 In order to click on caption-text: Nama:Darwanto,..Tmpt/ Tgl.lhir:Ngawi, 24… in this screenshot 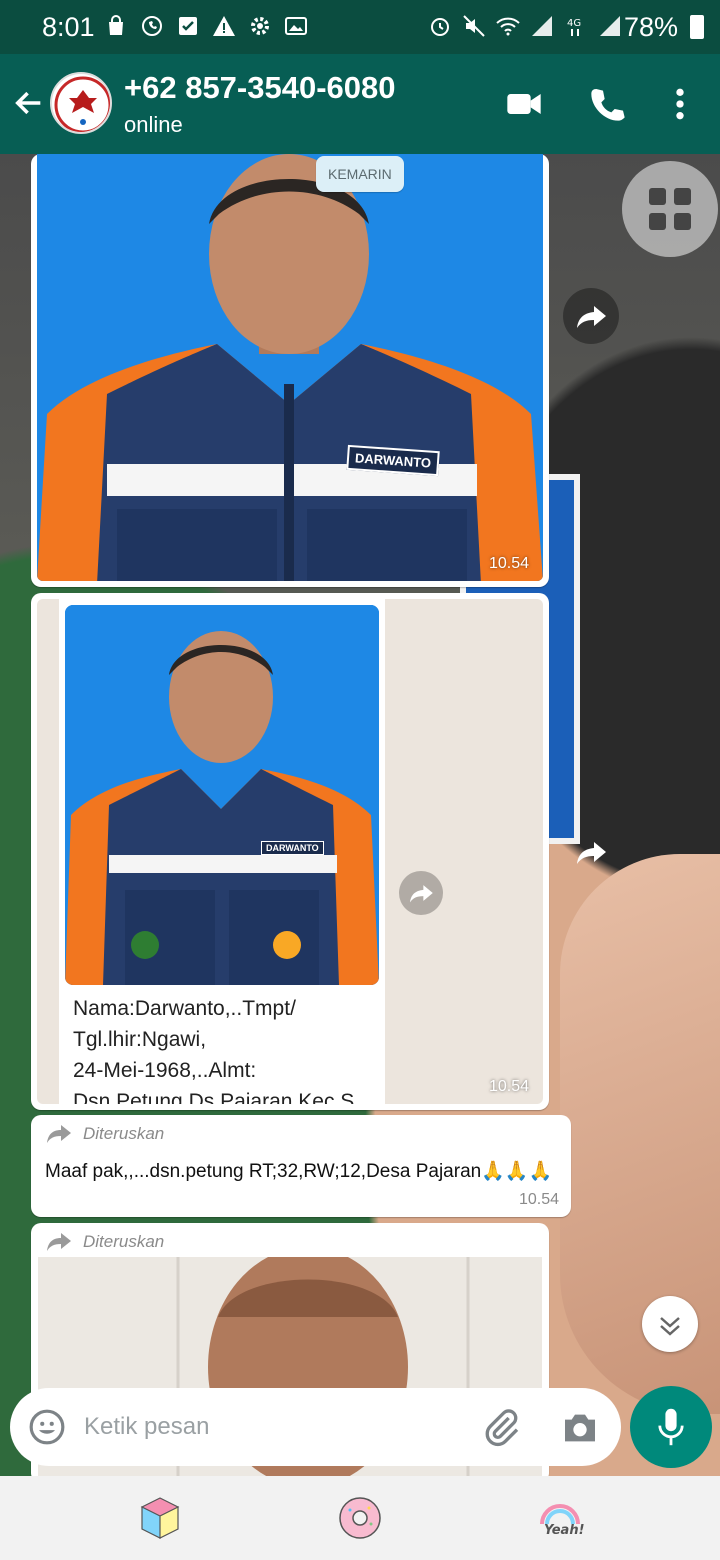, I will do `click(223, 1048)`.